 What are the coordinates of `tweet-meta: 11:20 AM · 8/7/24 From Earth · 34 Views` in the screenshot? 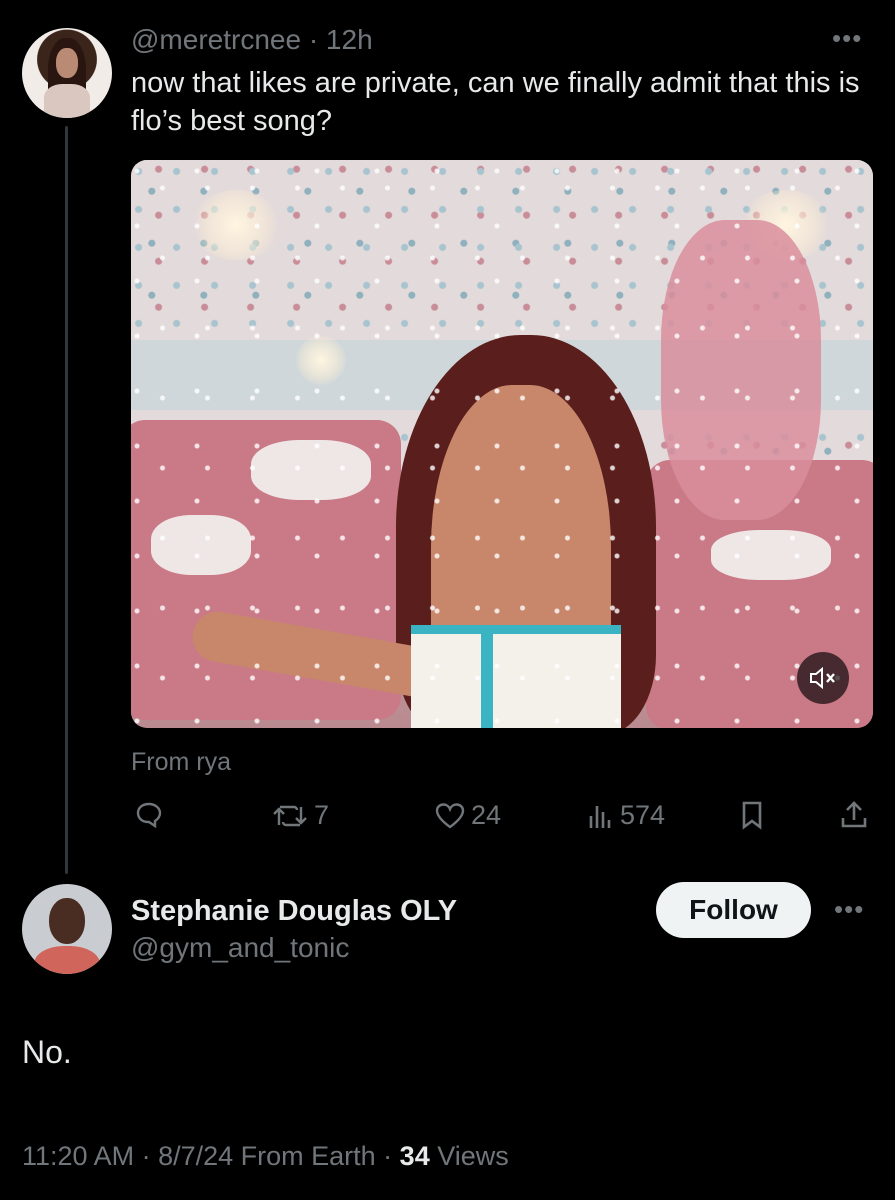 It's located at (265, 1156).